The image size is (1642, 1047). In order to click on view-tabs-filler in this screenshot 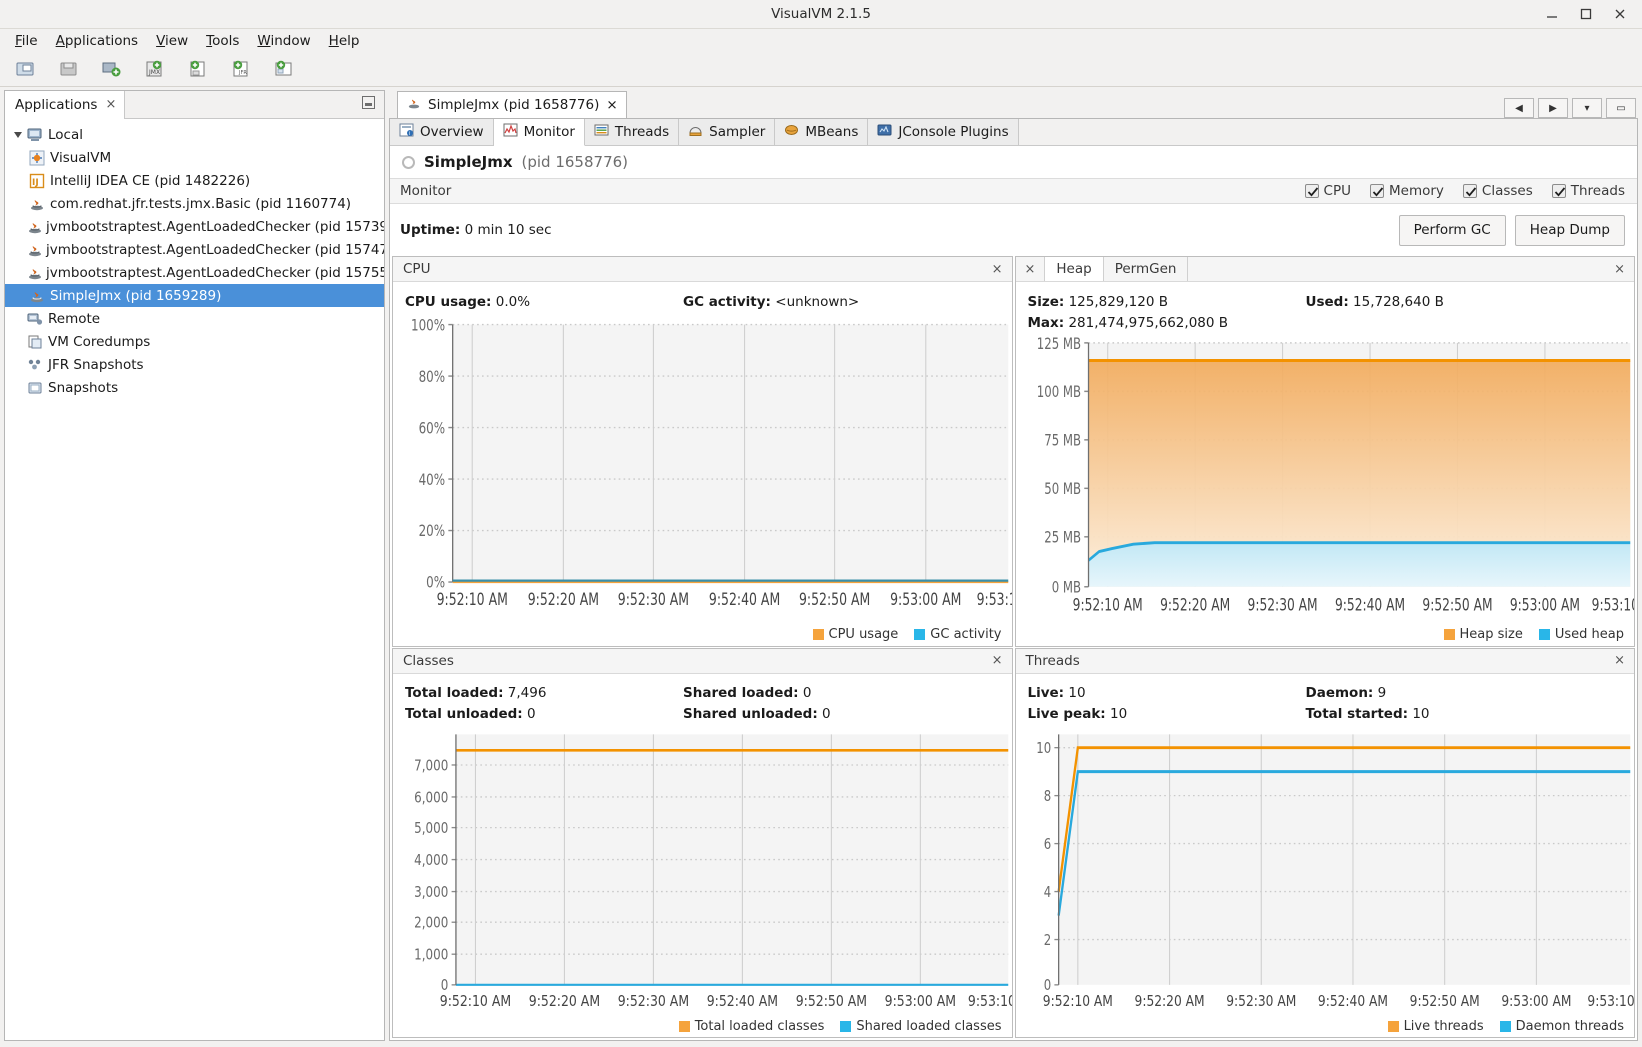, I will do `click(1327, 132)`.